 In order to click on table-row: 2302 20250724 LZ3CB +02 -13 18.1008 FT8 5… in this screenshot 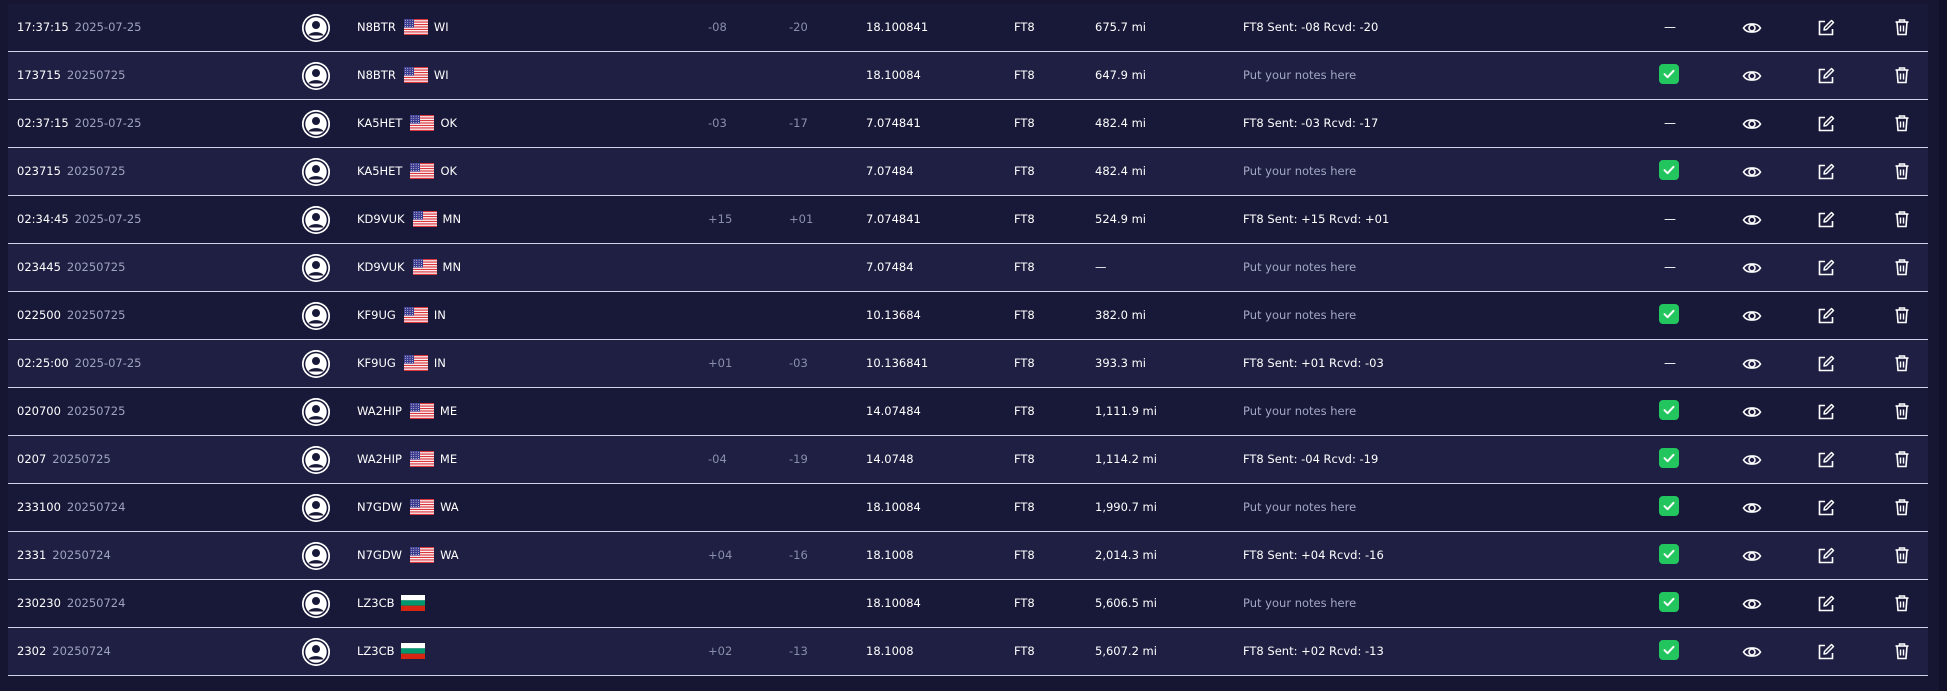, I will do `click(968, 652)`.